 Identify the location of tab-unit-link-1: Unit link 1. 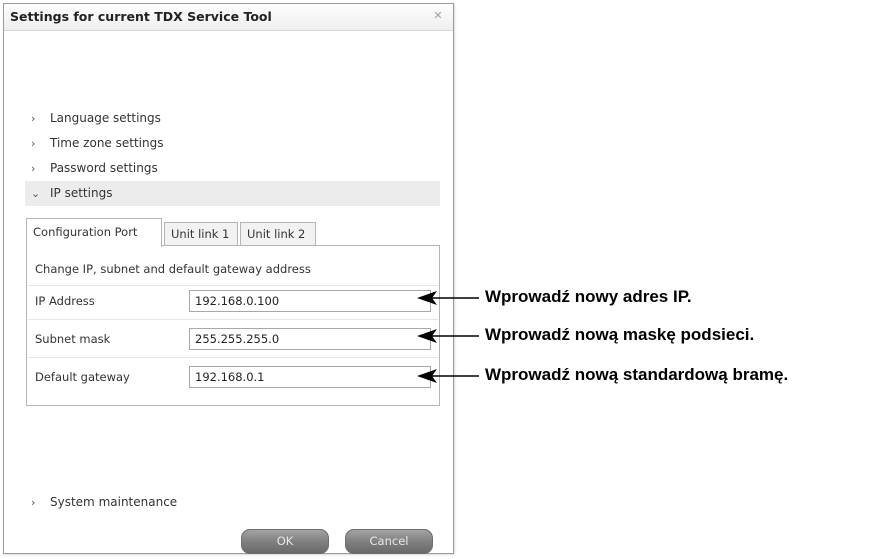
(201, 234).